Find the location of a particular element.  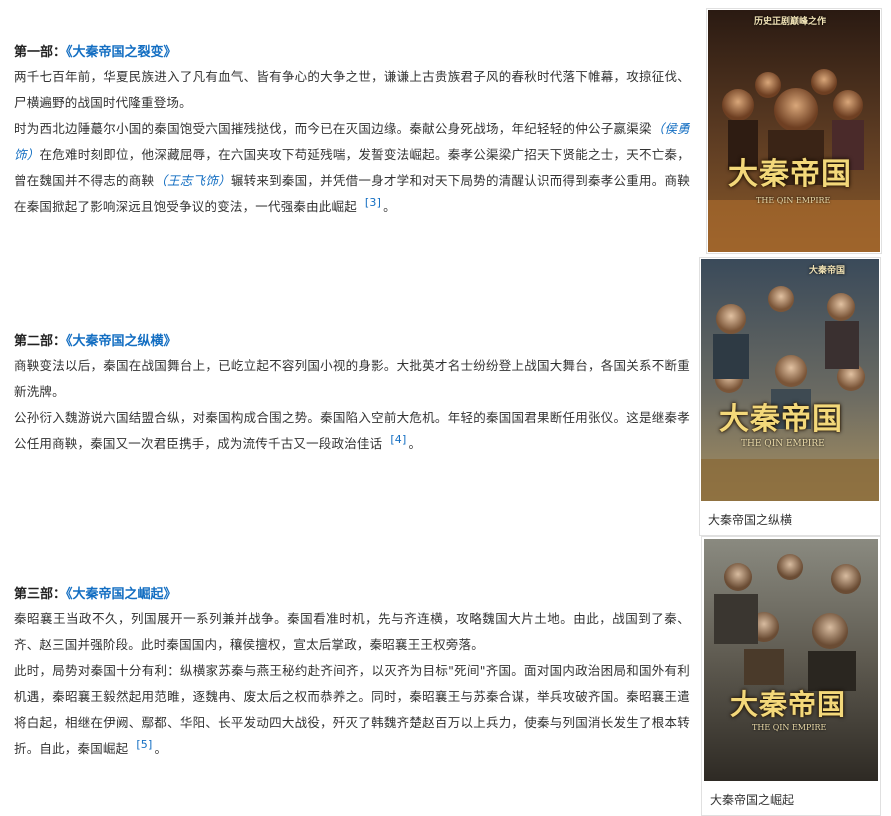

section-title: 第二部：《大秦帝国之纵横》 is located at coordinates (95, 341).